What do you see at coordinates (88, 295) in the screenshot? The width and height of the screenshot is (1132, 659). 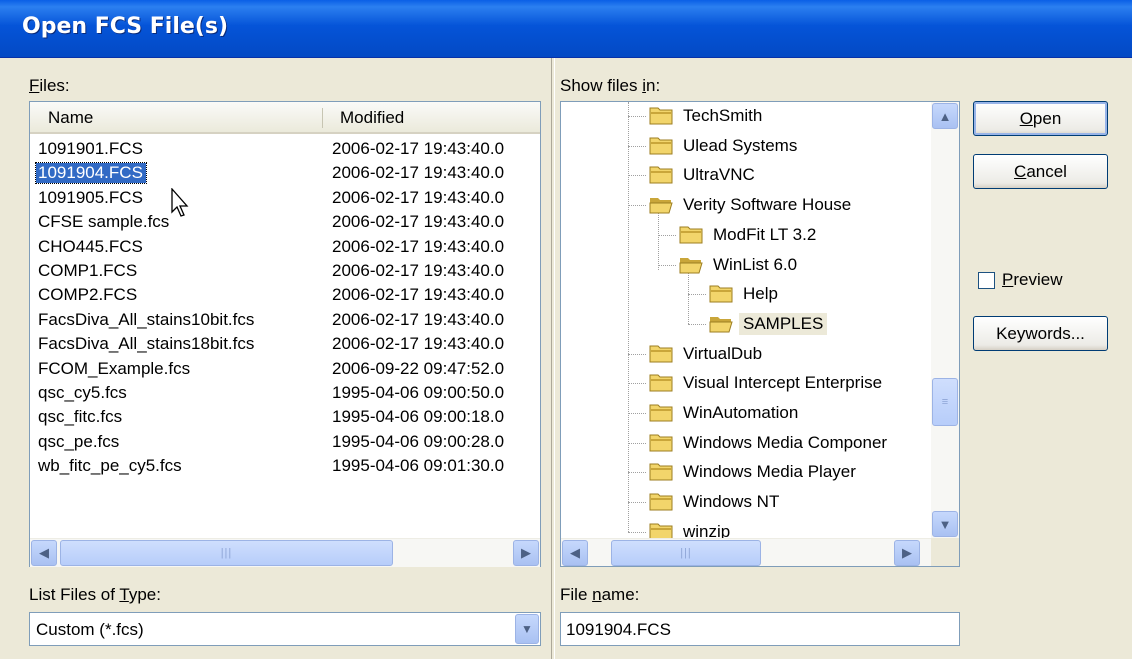 I see `file-name-cell: COMP2.FCS` at bounding box center [88, 295].